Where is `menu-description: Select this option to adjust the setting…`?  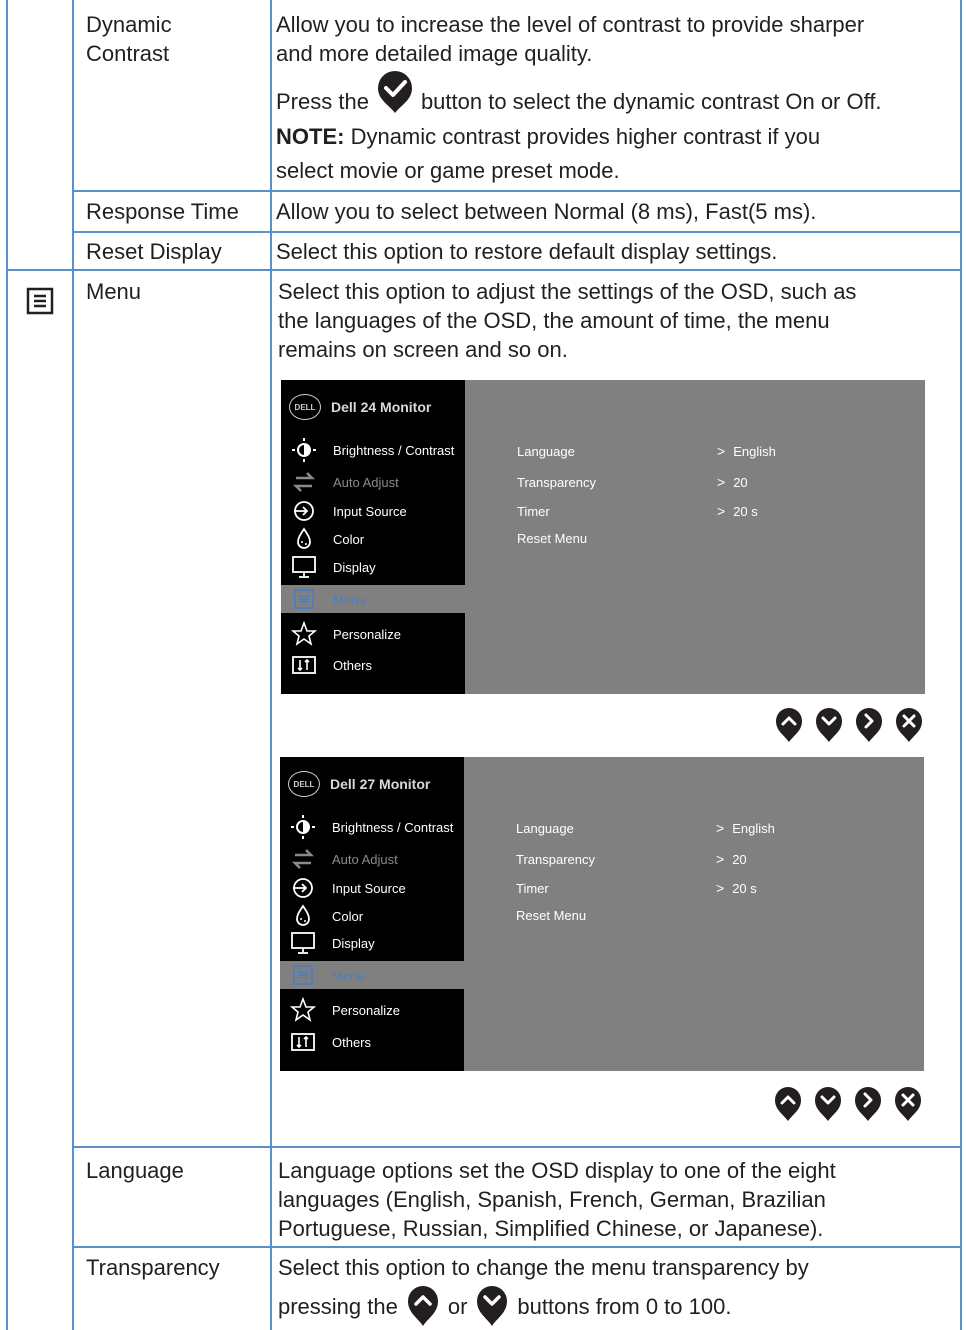
menu-description: Select this option to adjust the setting… is located at coordinates (567, 320).